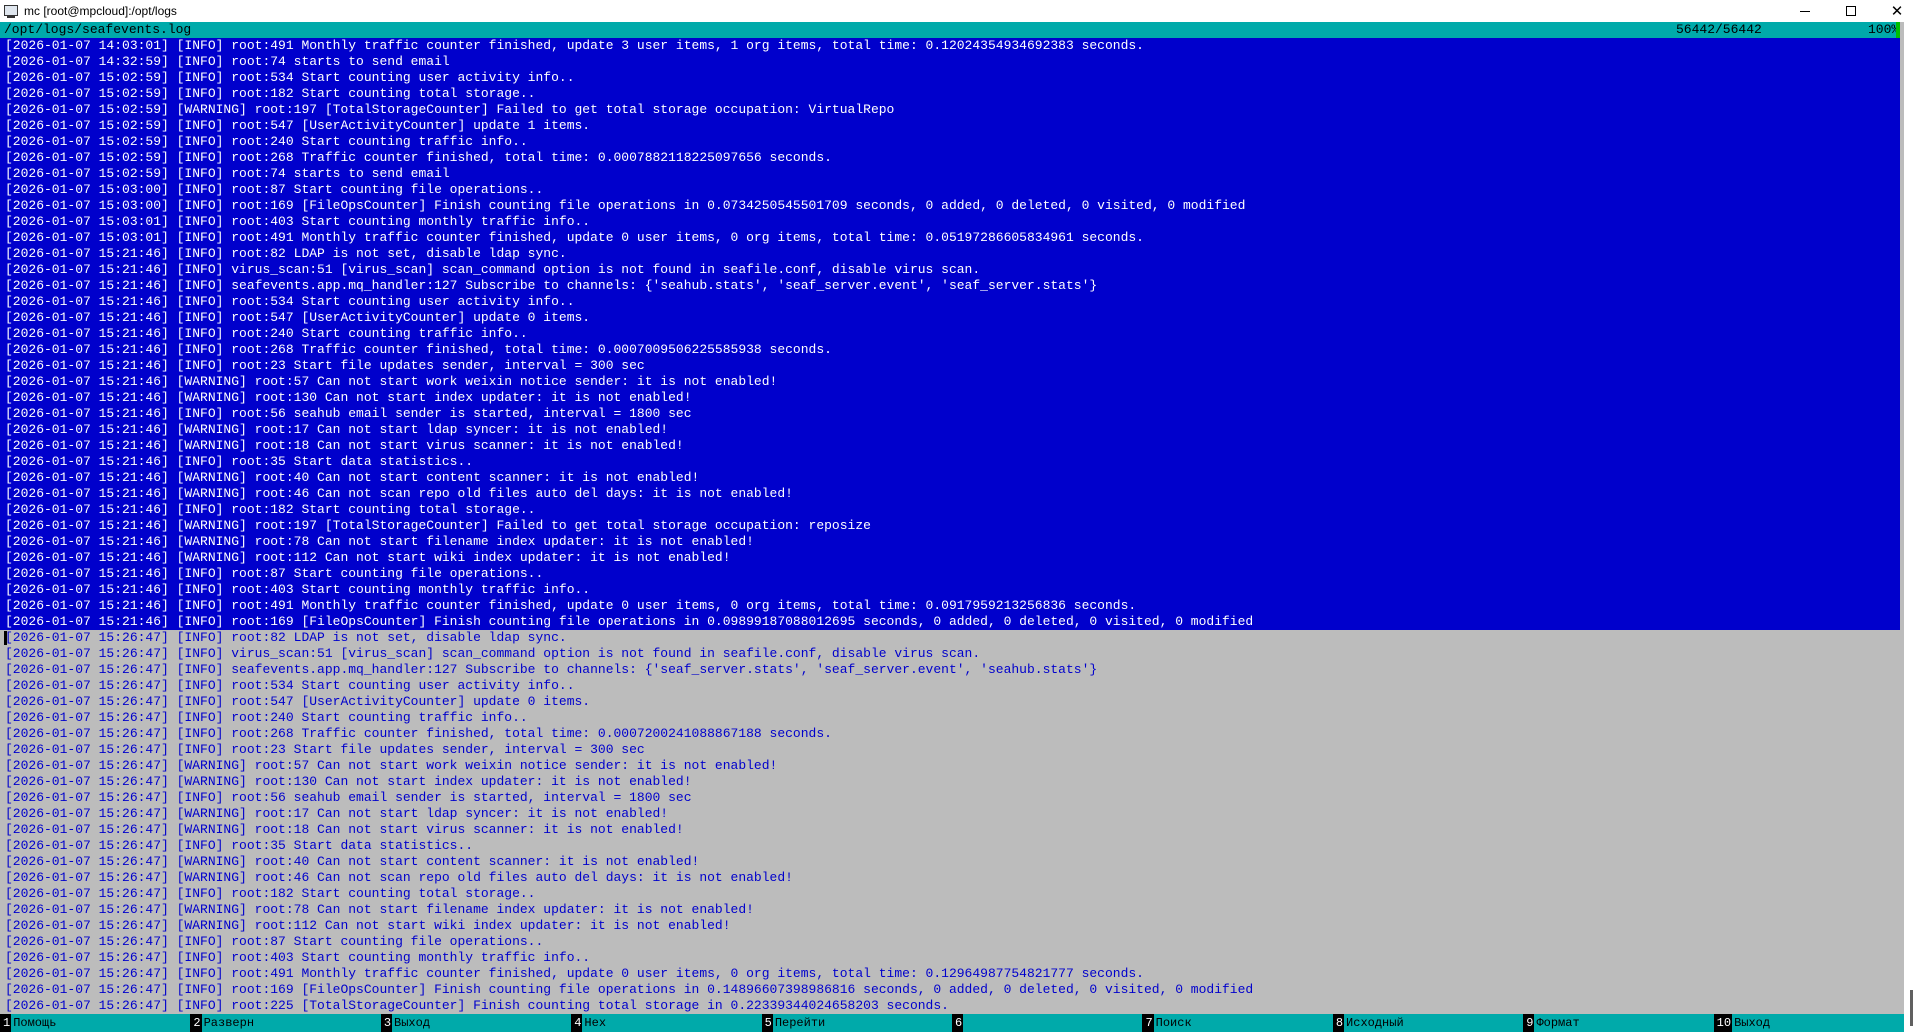  Describe the element at coordinates (5, 638) in the screenshot. I see `text-cursor` at that location.